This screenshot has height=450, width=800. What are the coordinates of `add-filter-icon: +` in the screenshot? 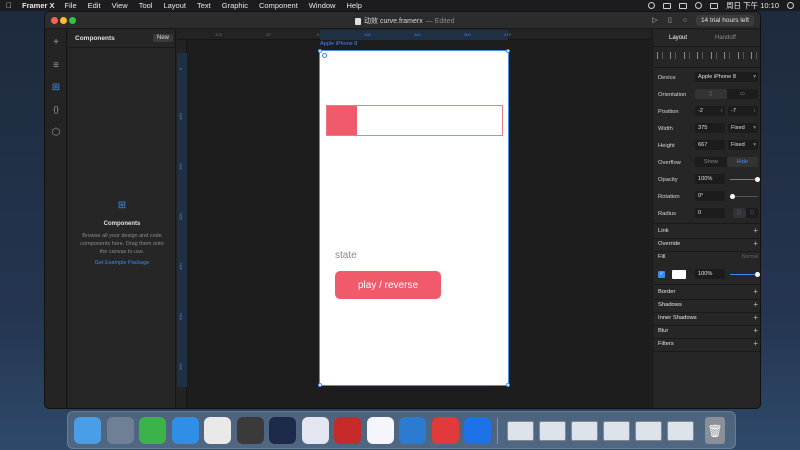 It's located at (755, 344).